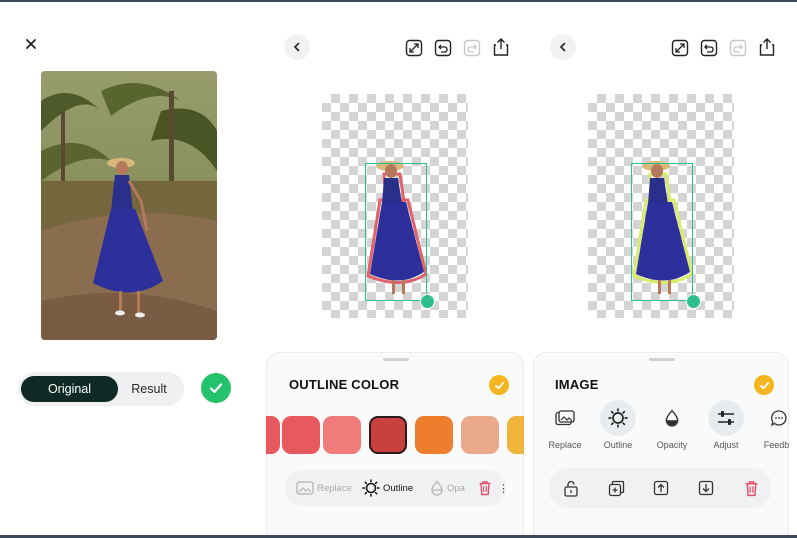  I want to click on close-icon, so click(31, 44).